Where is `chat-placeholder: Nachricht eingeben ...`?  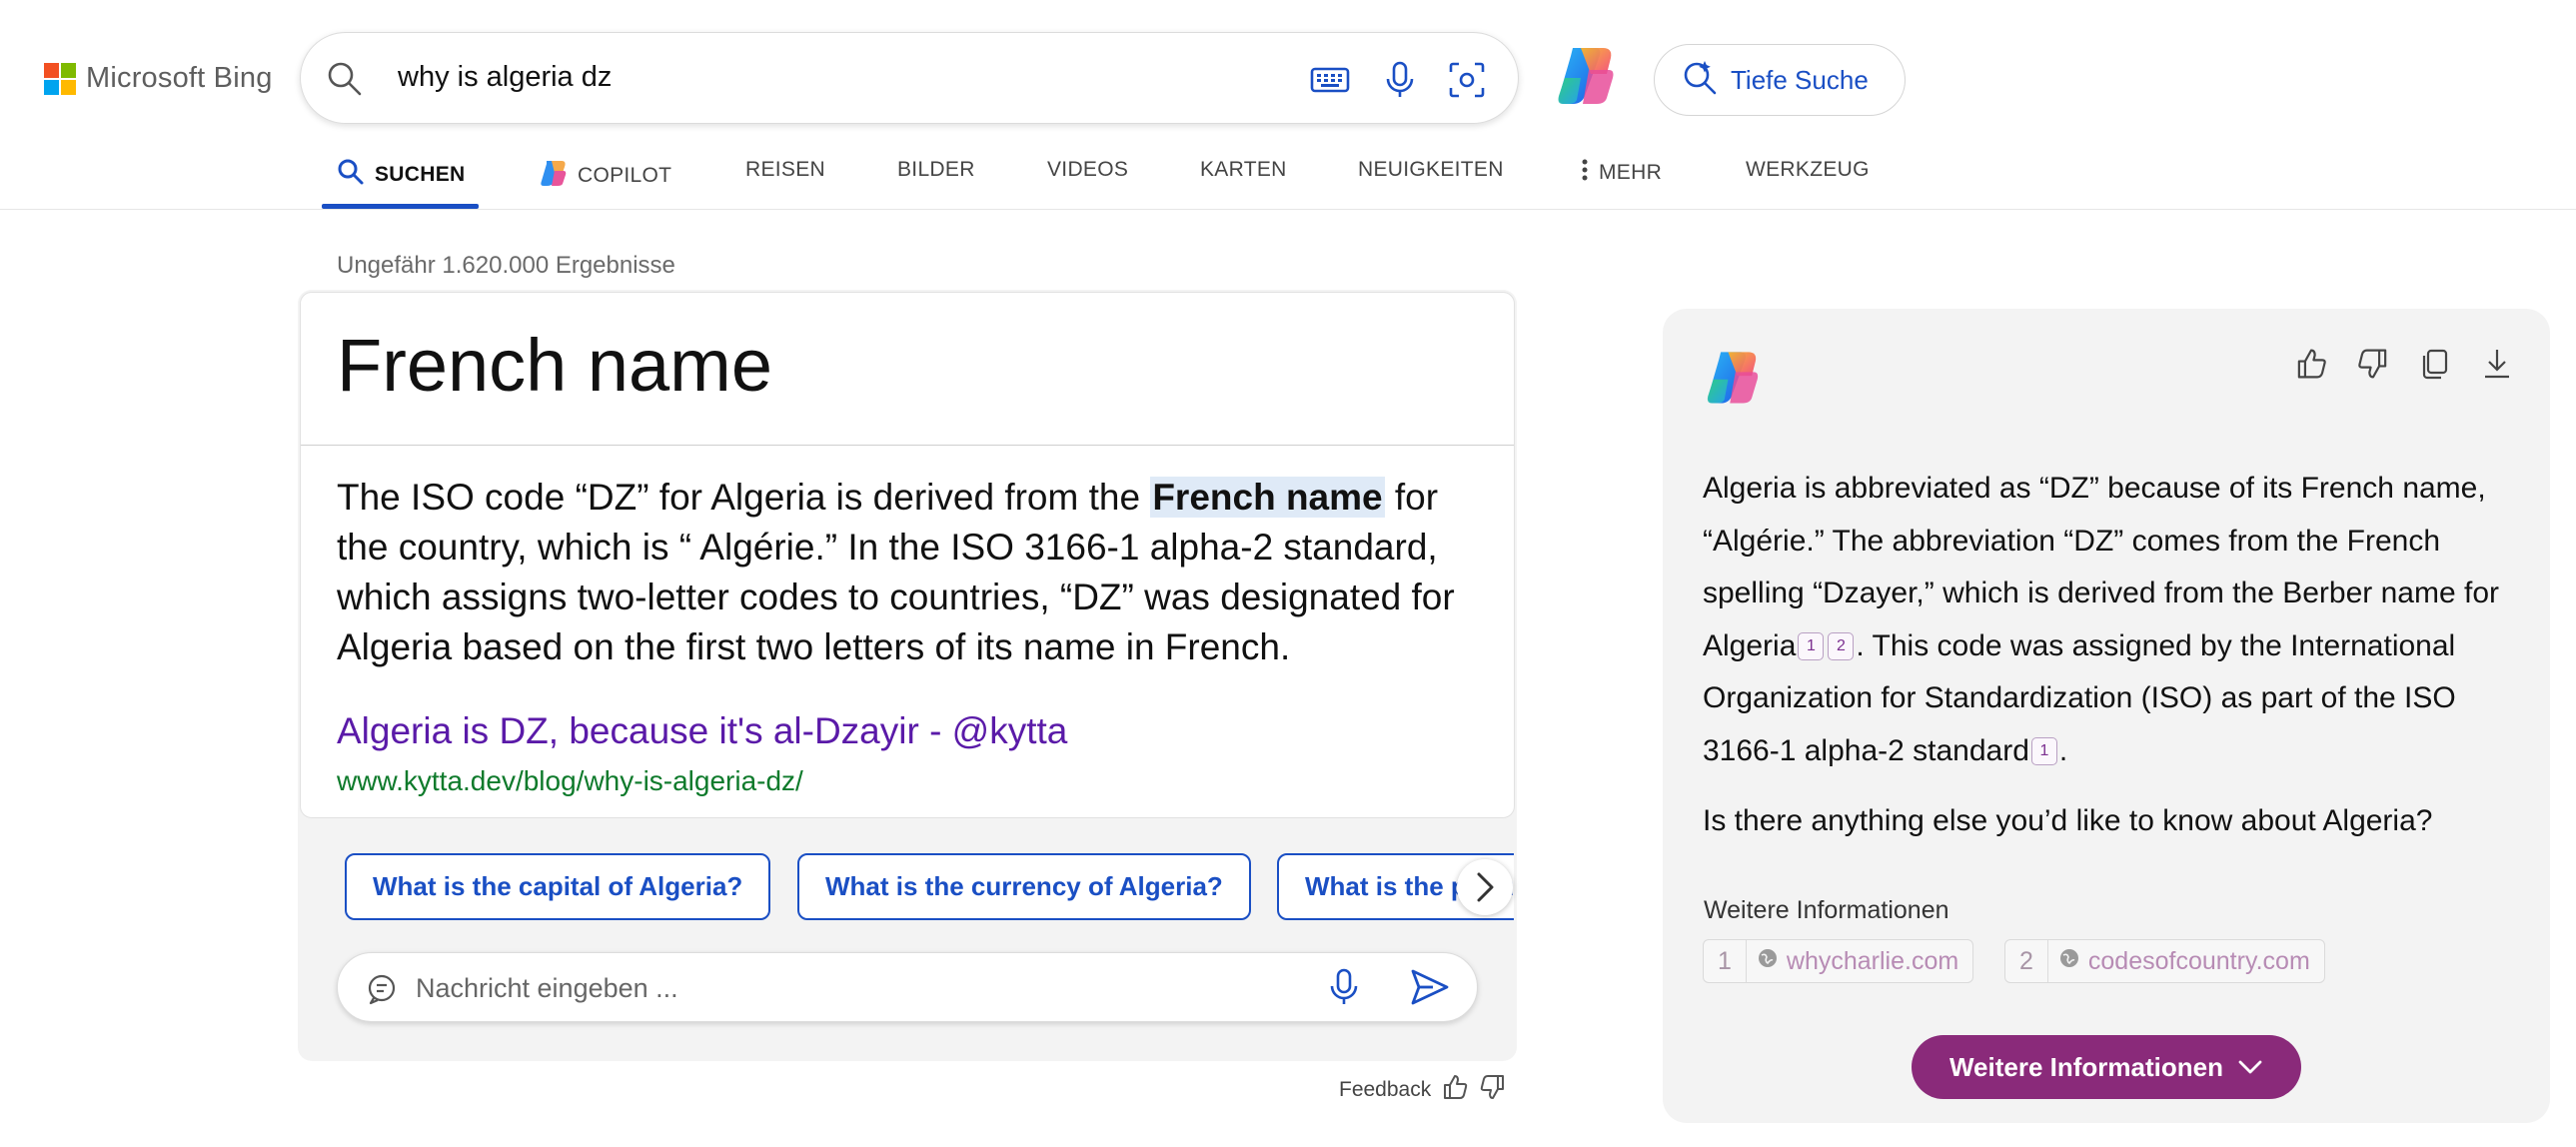 chat-placeholder: Nachricht eingeben ... is located at coordinates (547, 988).